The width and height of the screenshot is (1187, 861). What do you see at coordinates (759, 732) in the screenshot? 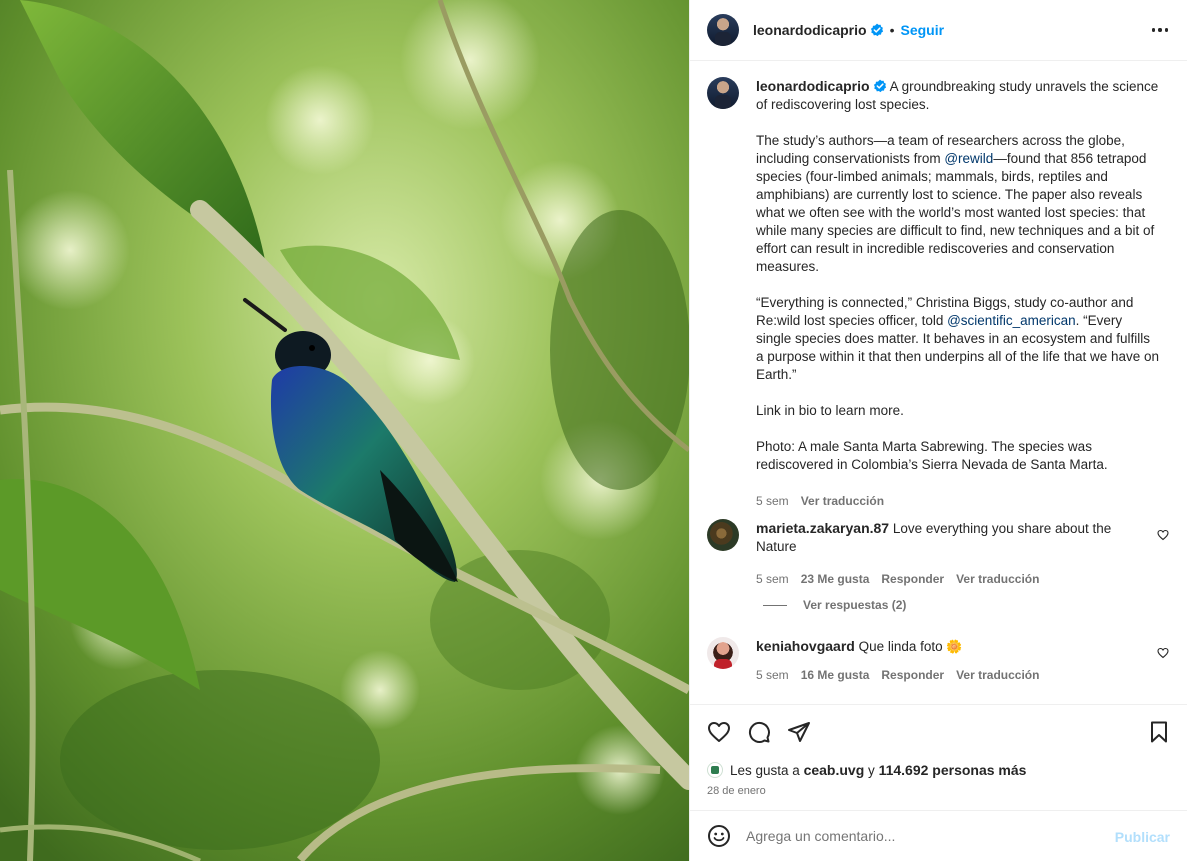
I see `comment-icon` at bounding box center [759, 732].